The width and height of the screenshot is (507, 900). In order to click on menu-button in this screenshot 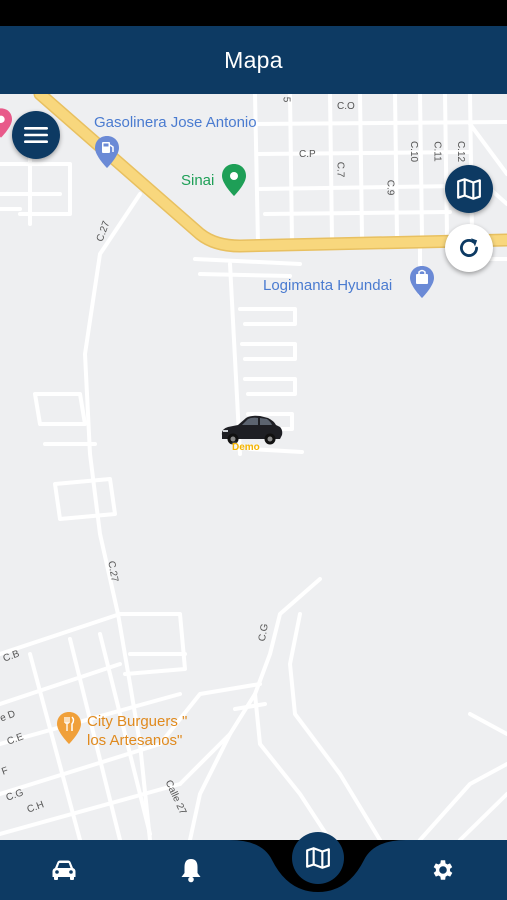, I will do `click(36, 135)`.